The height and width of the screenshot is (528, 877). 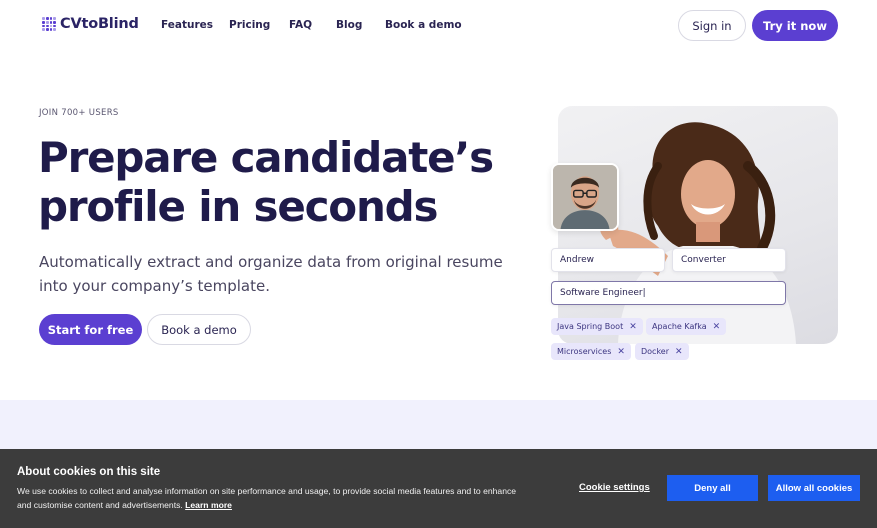 What do you see at coordinates (300, 25) in the screenshot?
I see `nav-link-faq: FAQ` at bounding box center [300, 25].